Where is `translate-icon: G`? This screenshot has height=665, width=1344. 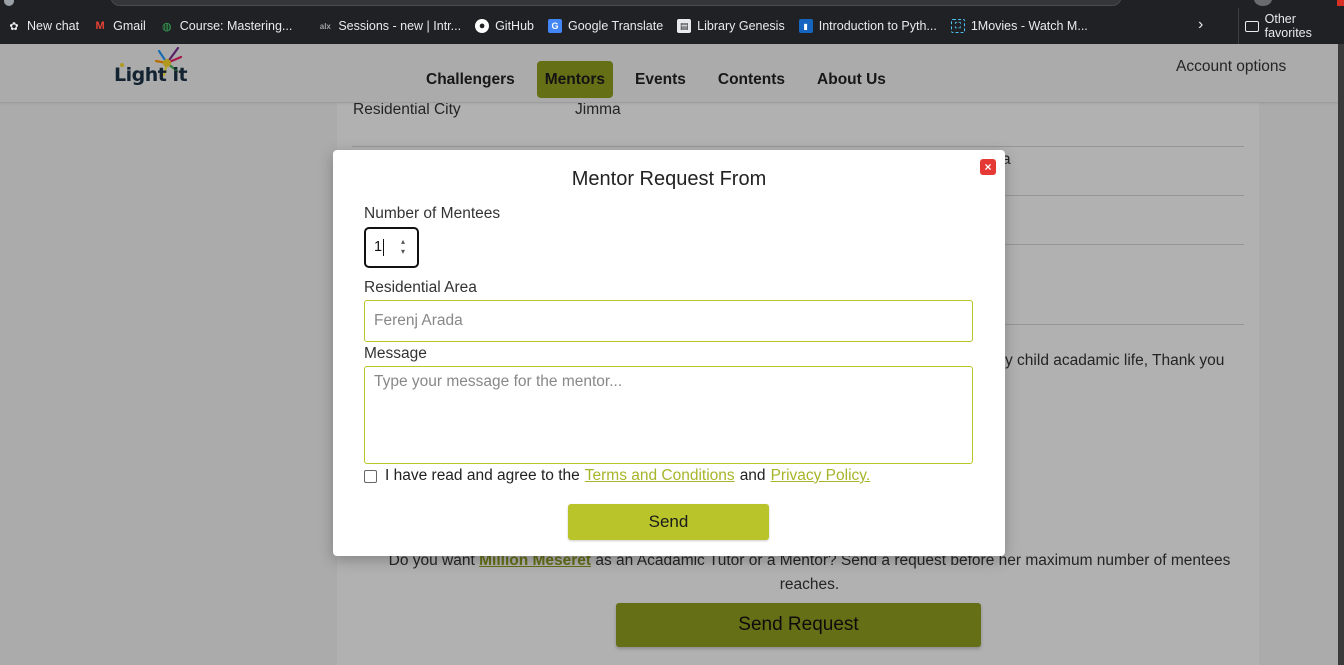 translate-icon: G is located at coordinates (554, 26).